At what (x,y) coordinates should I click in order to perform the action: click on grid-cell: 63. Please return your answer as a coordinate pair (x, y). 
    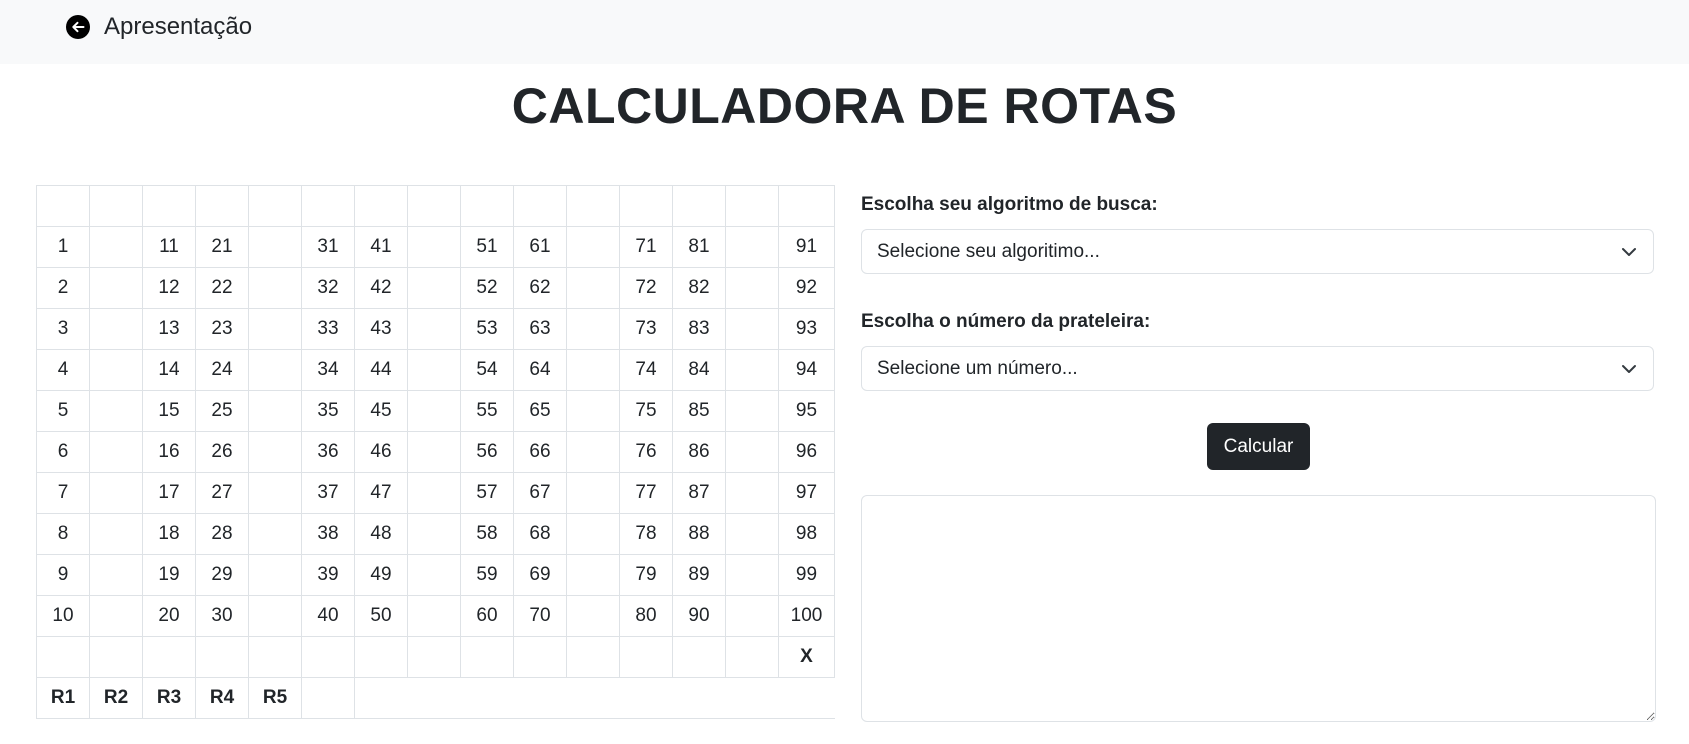
    Looking at the image, I should click on (540, 329).